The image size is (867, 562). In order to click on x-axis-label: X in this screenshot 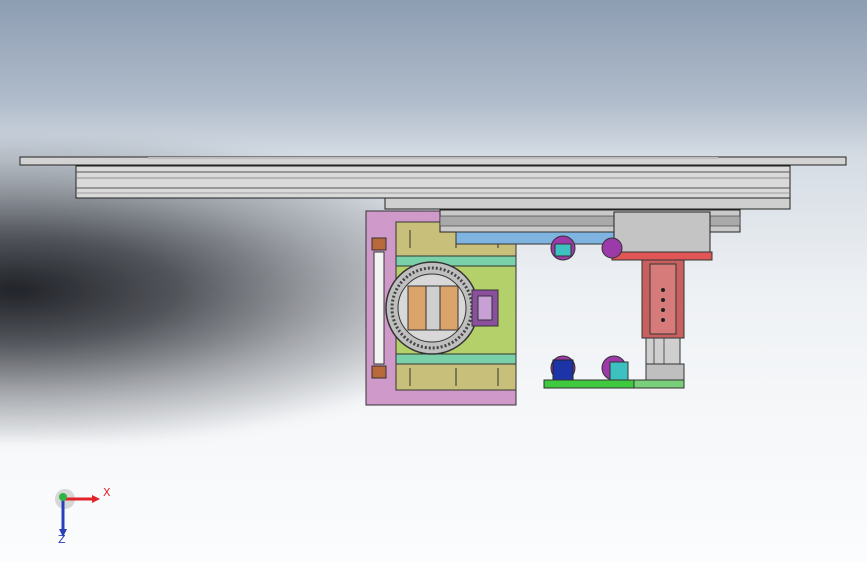, I will do `click(107, 492)`.